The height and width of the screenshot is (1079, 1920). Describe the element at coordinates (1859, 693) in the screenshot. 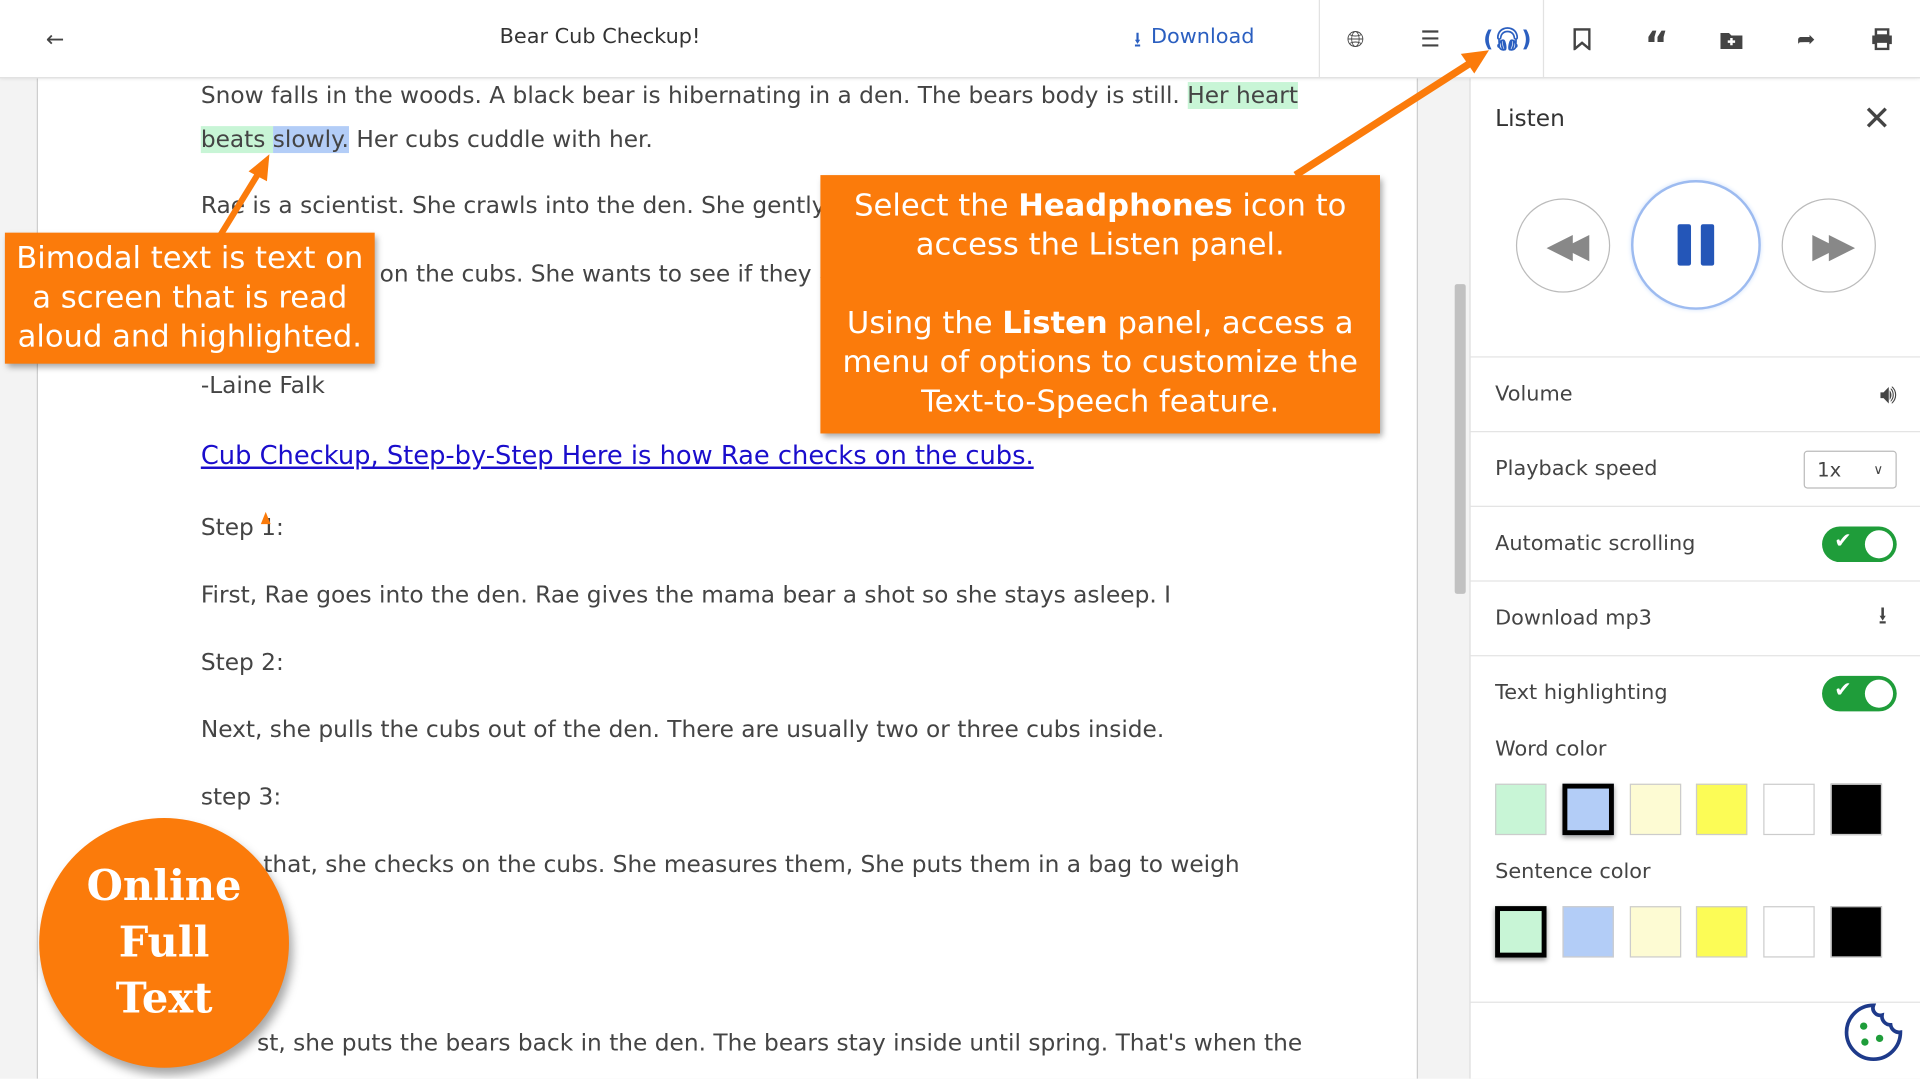

I see `text-highlighting-toggle: ✔` at that location.